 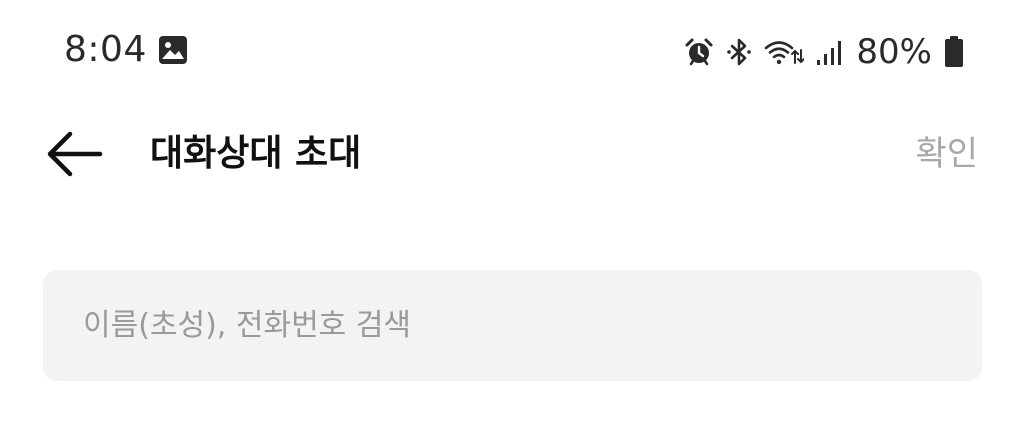 I want to click on wifi-icon, so click(x=785, y=53).